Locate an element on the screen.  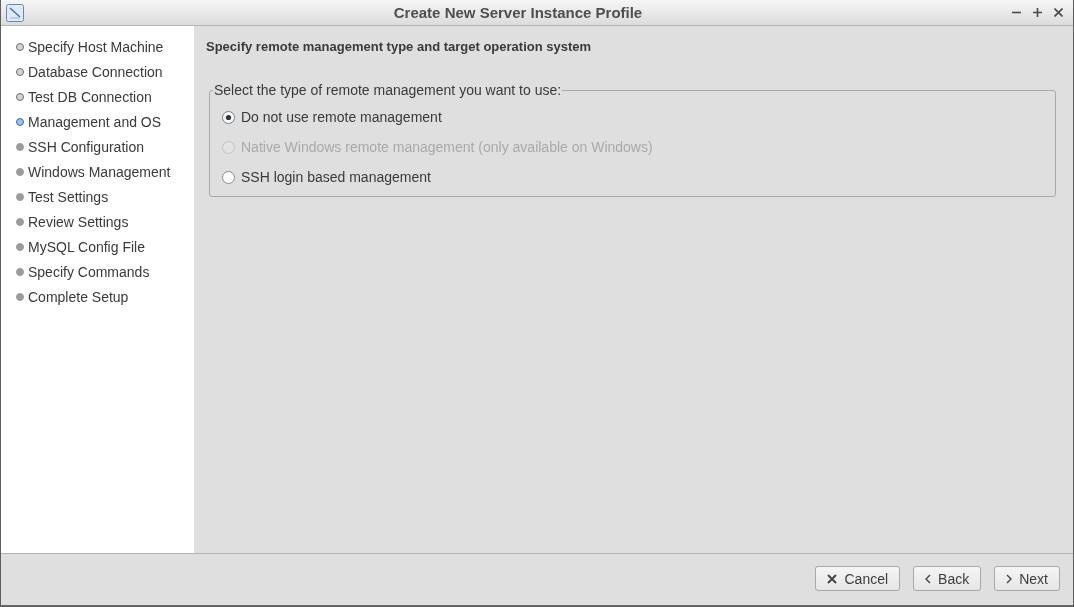
step-label: Review Settings is located at coordinates (78, 221).